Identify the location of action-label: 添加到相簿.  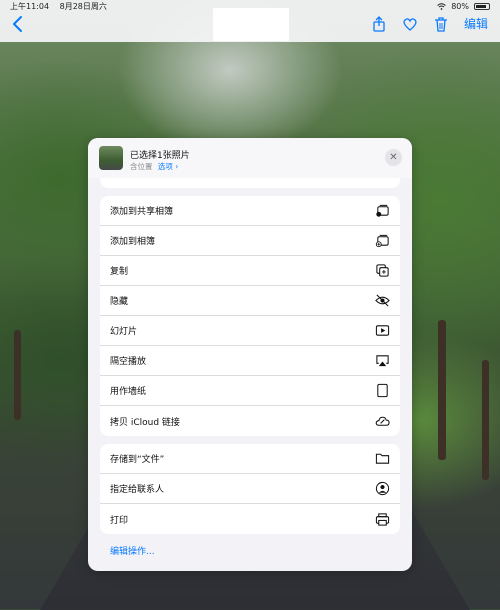
(133, 242).